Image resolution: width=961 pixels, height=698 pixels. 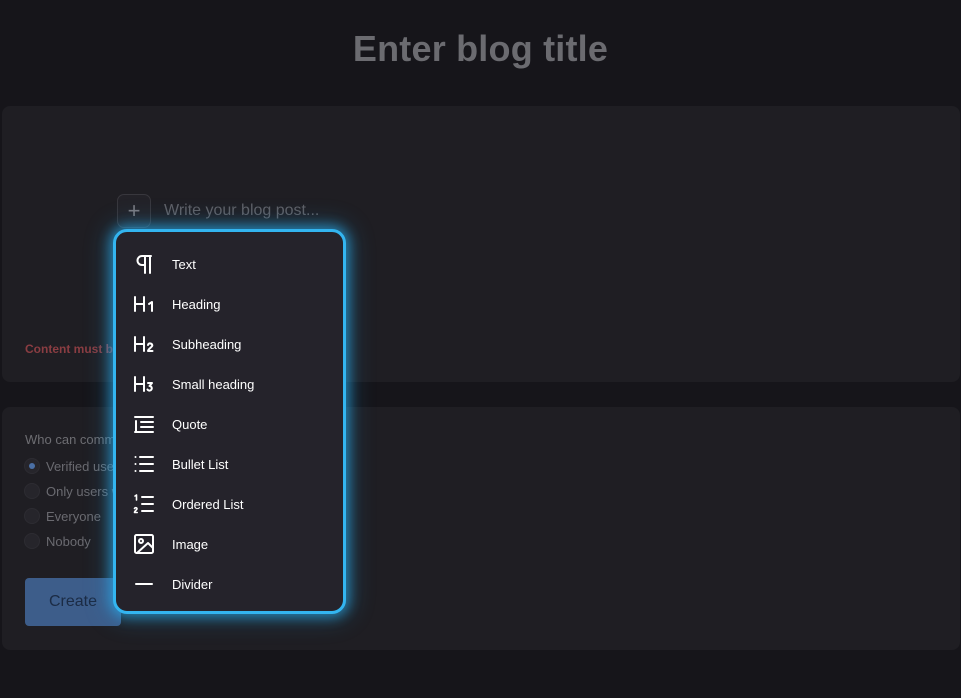 What do you see at coordinates (144, 384) in the screenshot?
I see `heading-3-icon` at bounding box center [144, 384].